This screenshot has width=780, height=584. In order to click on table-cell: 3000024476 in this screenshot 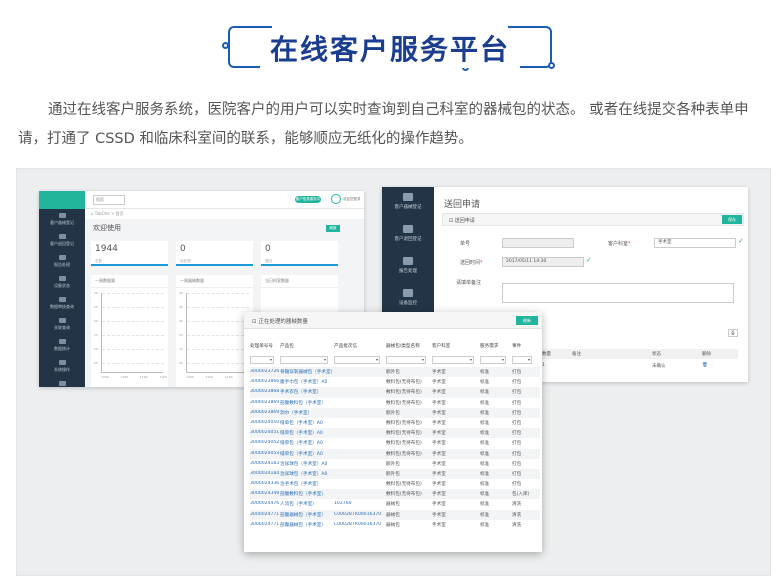, I will do `click(264, 503)`.